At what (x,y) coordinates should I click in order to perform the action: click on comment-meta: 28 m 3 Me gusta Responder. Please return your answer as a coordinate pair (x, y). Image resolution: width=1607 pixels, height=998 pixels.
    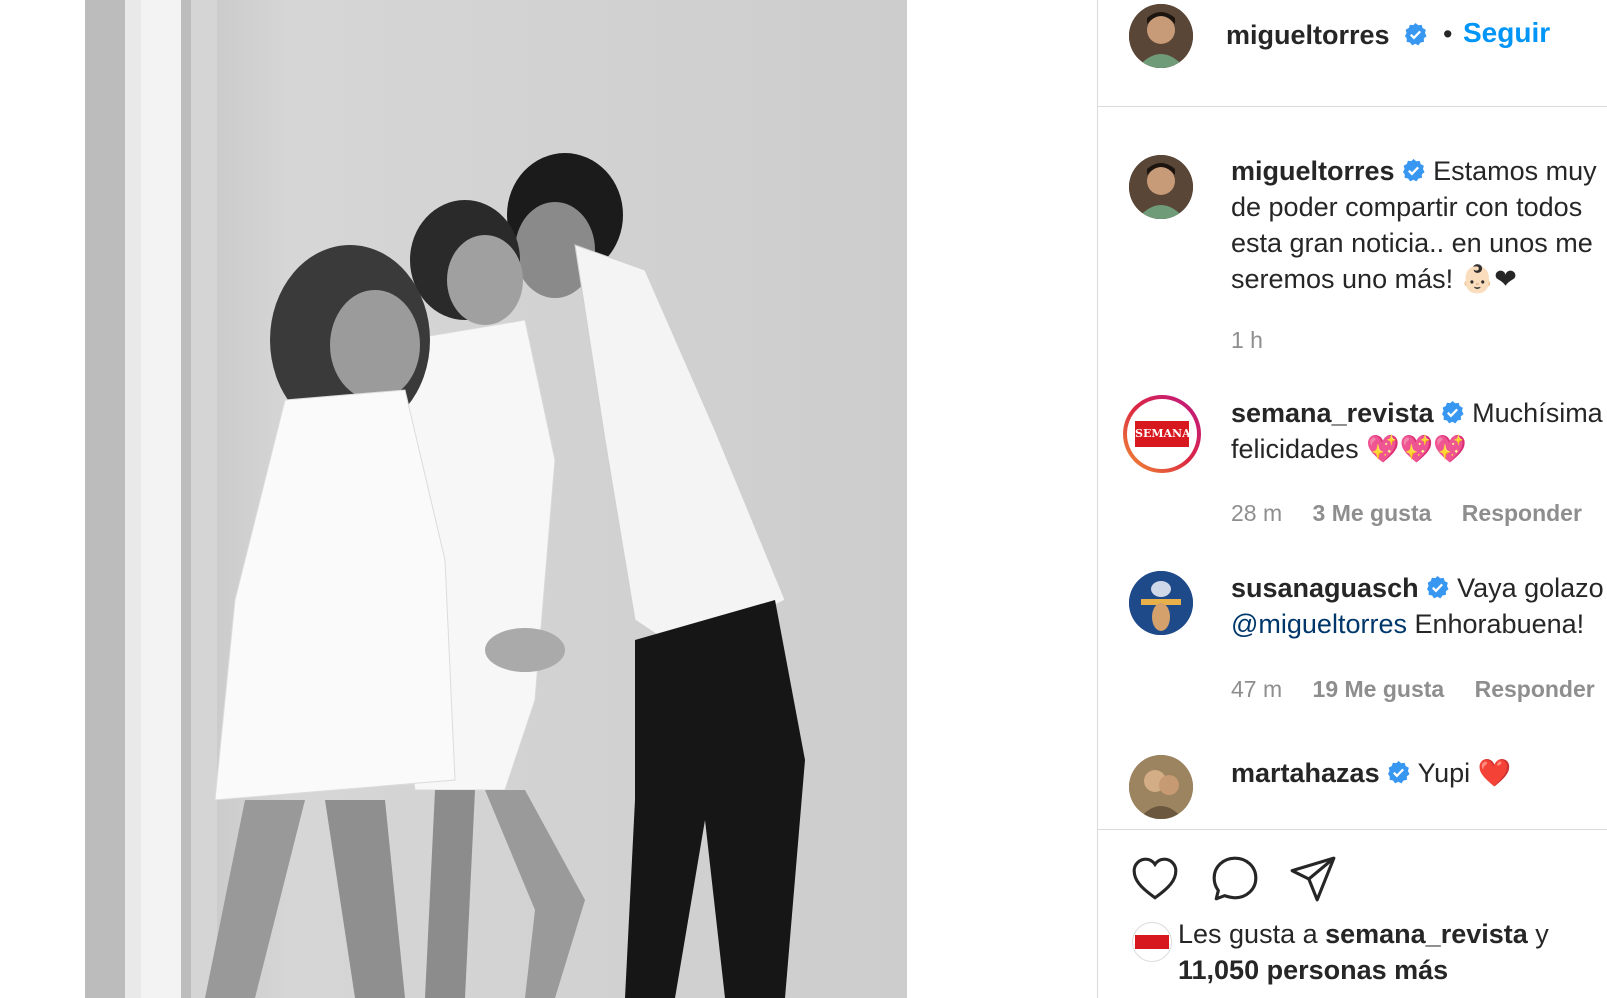
    Looking at the image, I should click on (1418, 513).